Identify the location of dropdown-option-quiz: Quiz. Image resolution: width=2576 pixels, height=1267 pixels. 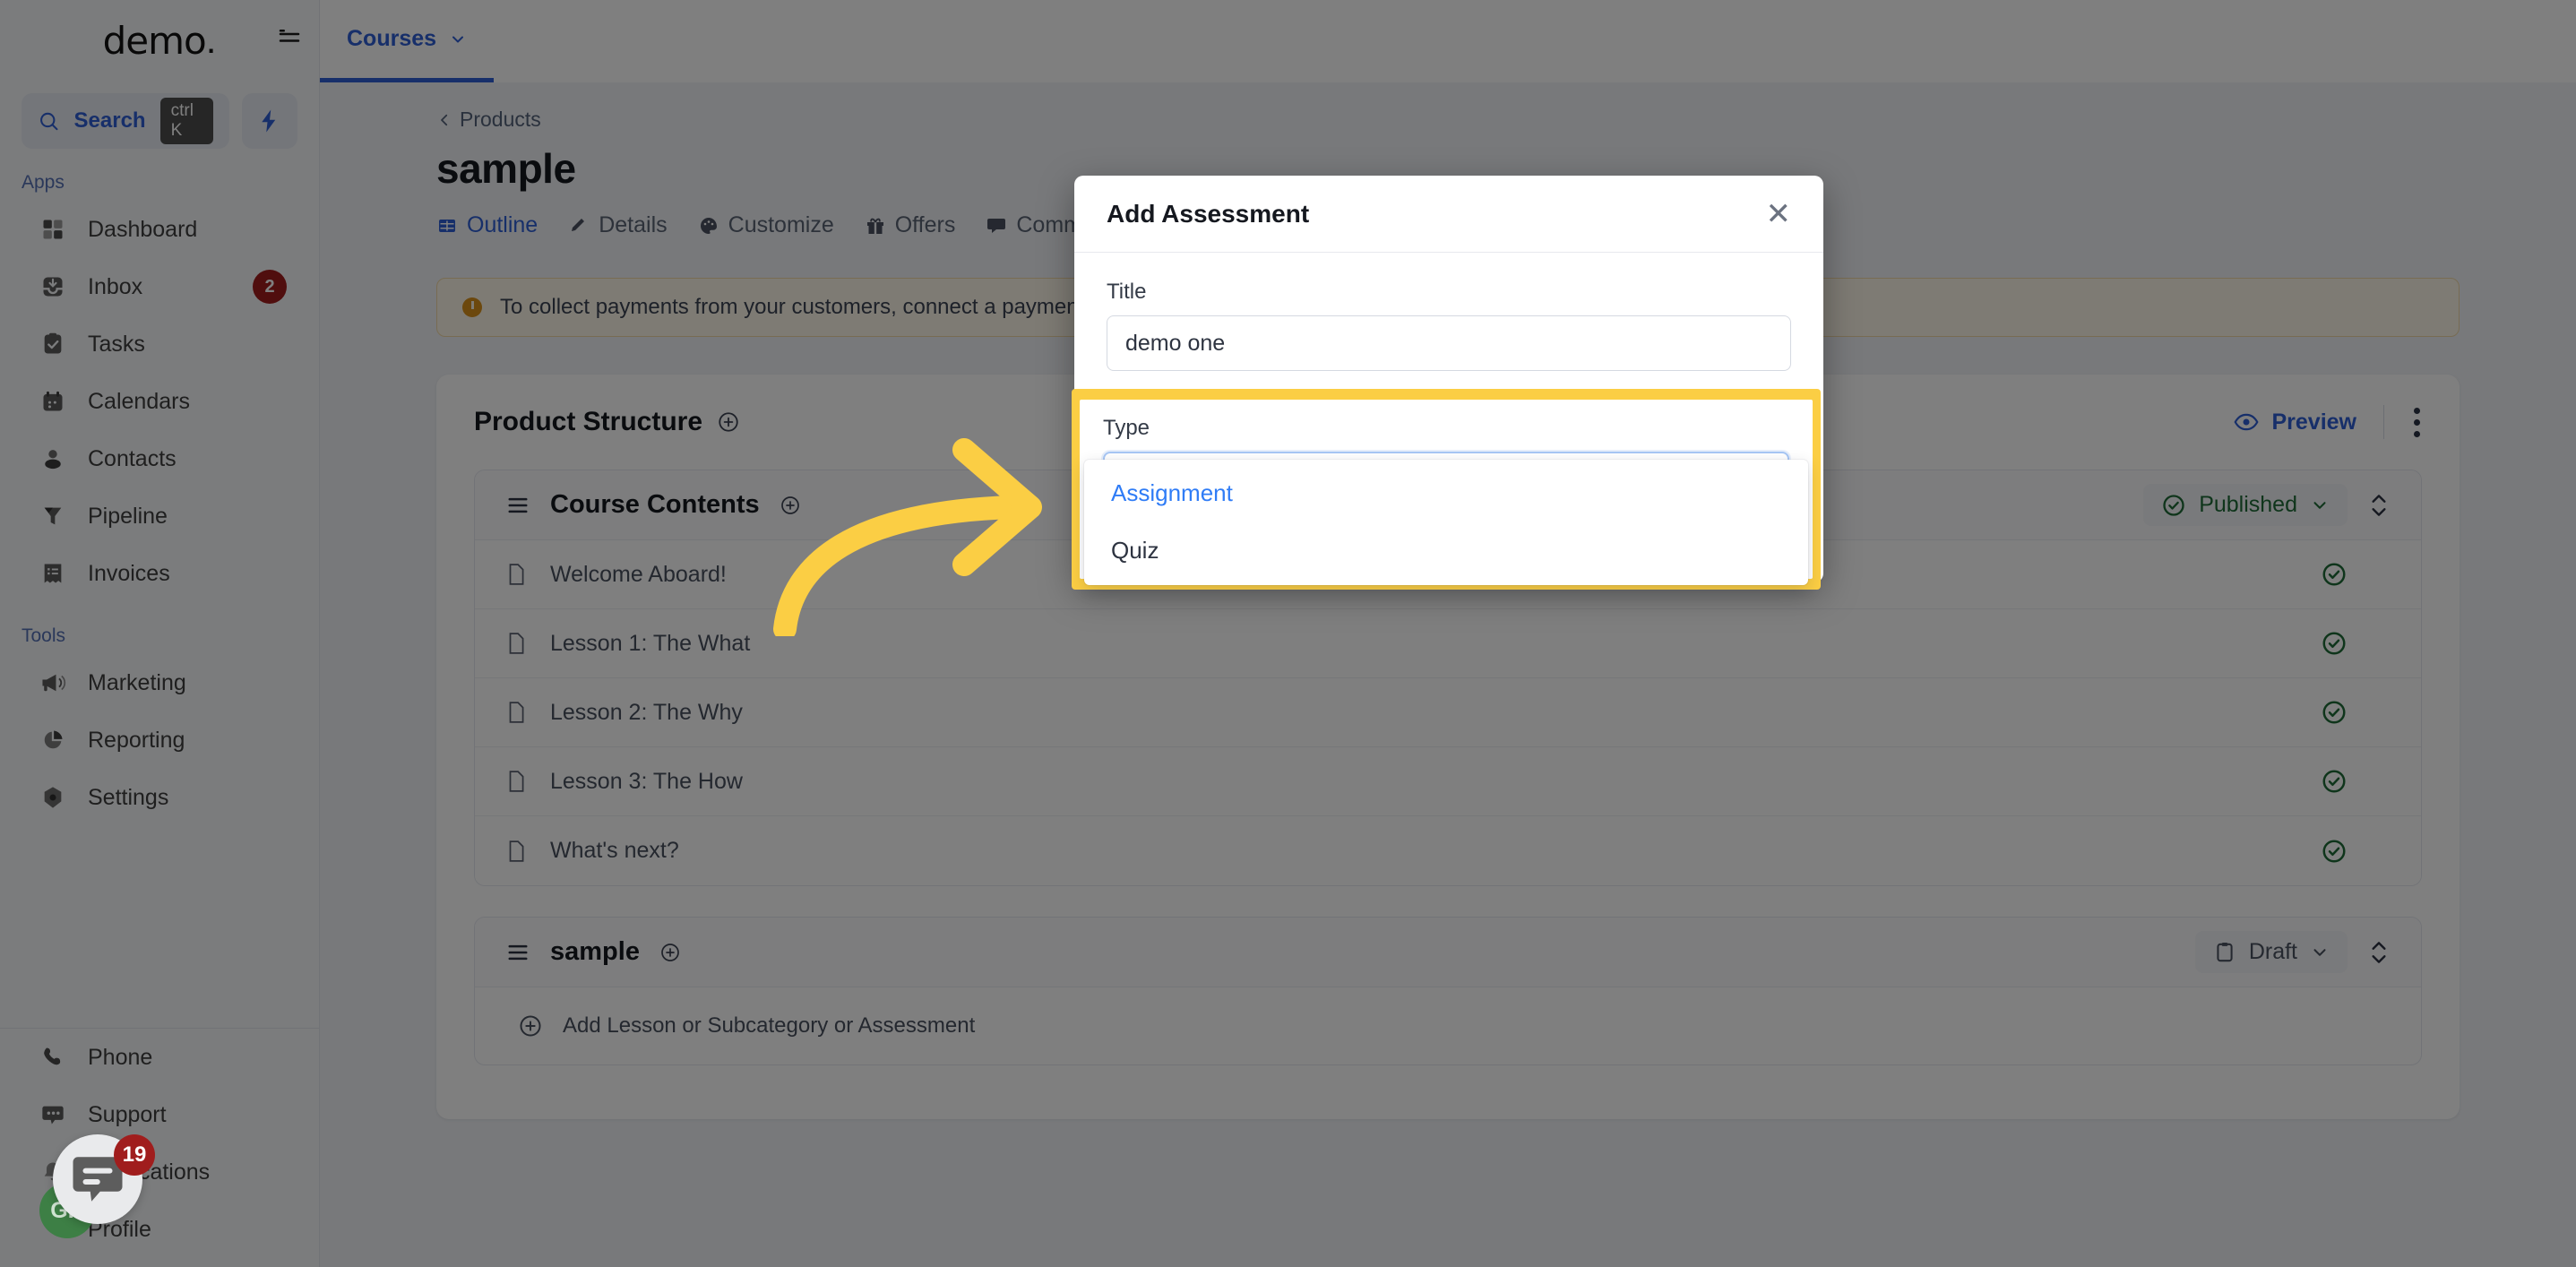
(1446, 551).